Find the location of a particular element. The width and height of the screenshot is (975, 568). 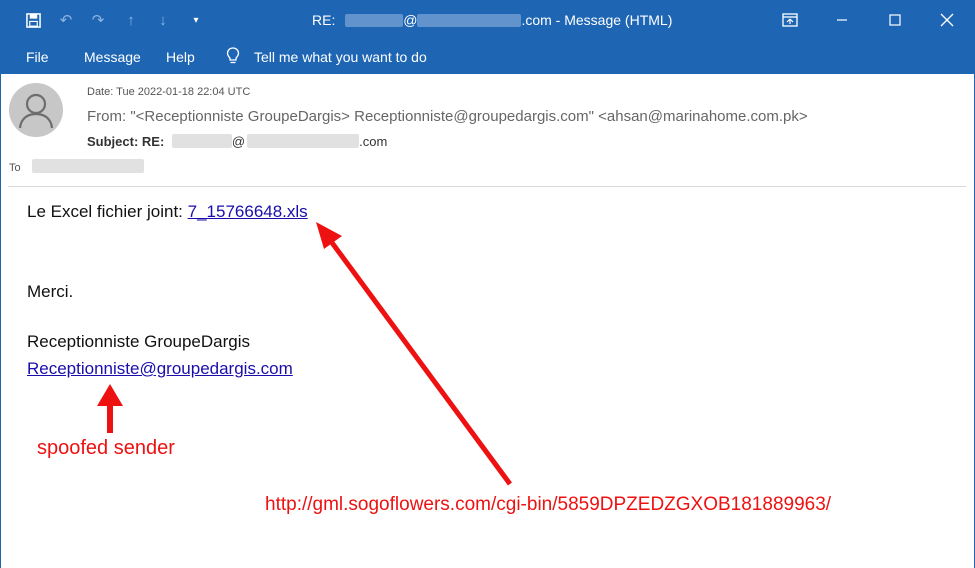

lightbulb-icon is located at coordinates (233, 57).